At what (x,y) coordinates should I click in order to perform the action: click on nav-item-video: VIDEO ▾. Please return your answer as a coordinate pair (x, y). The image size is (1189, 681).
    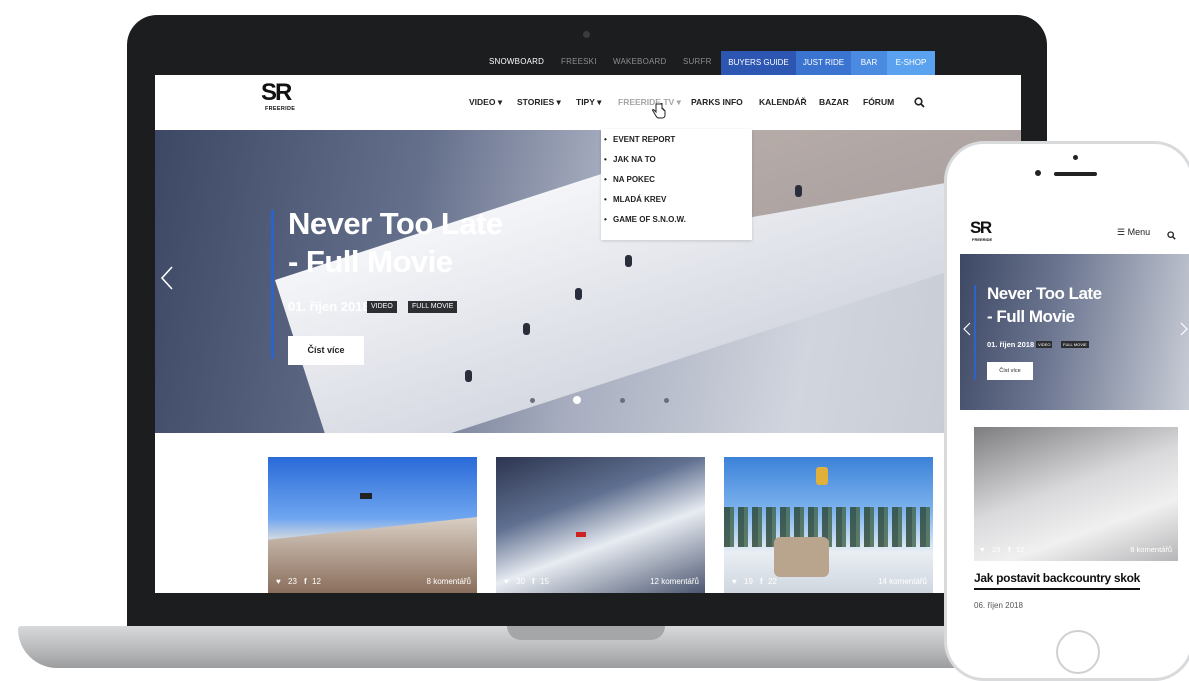
    Looking at the image, I should click on (485, 102).